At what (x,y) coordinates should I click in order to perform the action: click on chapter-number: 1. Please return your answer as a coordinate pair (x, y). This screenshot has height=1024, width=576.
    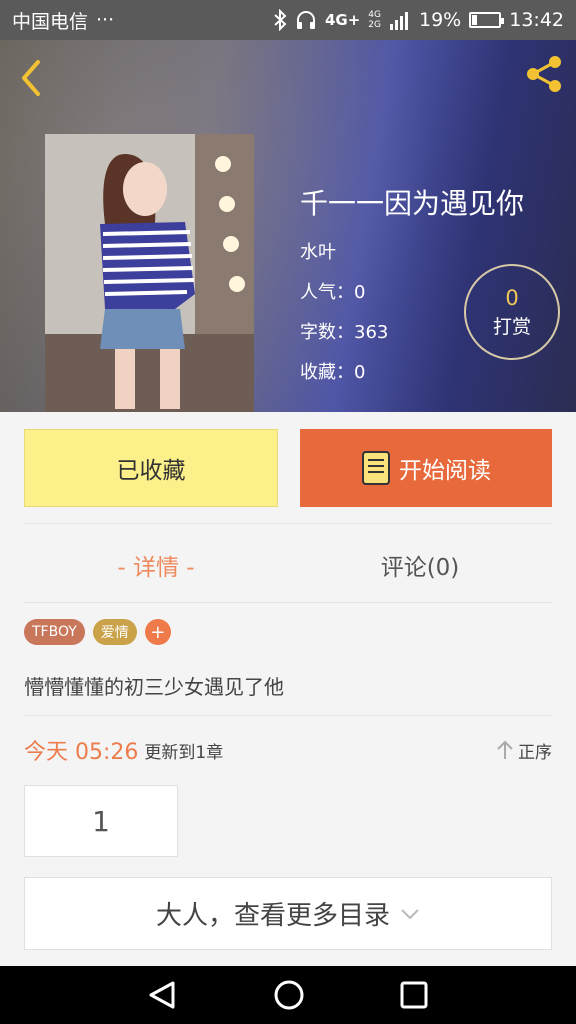
    Looking at the image, I should click on (101, 821).